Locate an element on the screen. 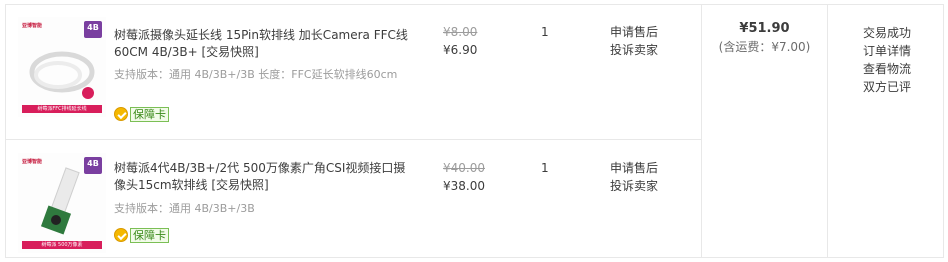 This screenshot has height=262, width=948. thumbnail-caption: 树莓派 500万像素 is located at coordinates (62, 245).